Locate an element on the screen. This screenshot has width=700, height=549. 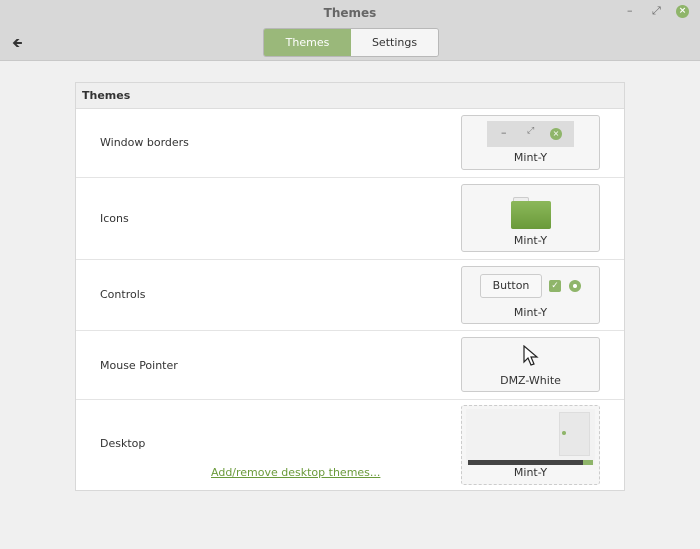
icons-preview: Mint-Y is located at coordinates (530, 218).